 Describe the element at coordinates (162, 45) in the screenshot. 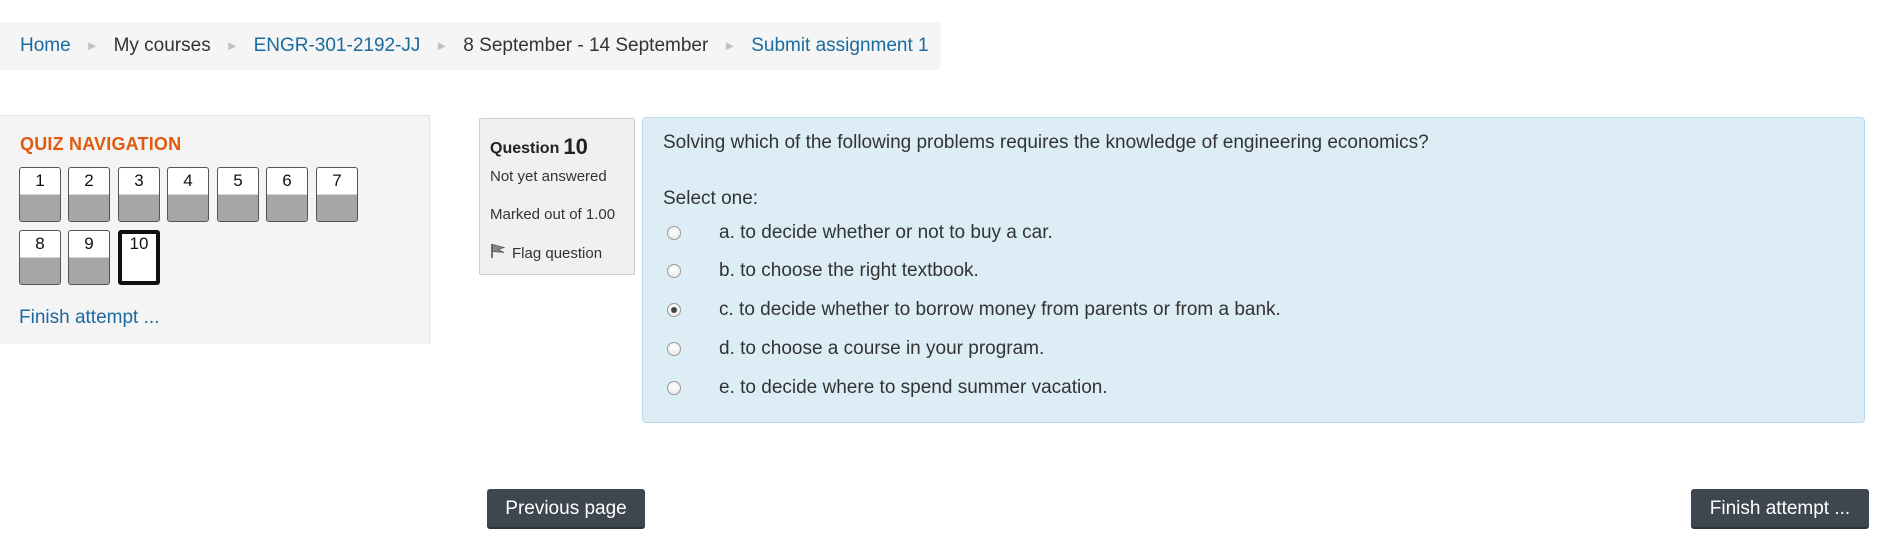

I see `breadcrumb-my-courses: My courses` at that location.